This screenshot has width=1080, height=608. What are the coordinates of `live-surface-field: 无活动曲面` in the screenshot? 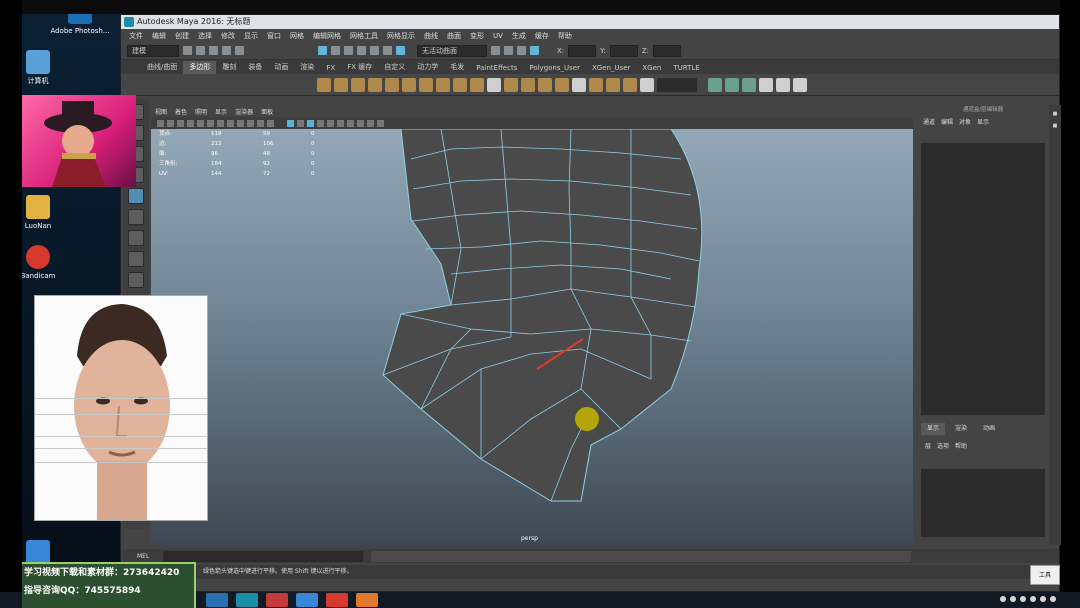 It's located at (452, 50).